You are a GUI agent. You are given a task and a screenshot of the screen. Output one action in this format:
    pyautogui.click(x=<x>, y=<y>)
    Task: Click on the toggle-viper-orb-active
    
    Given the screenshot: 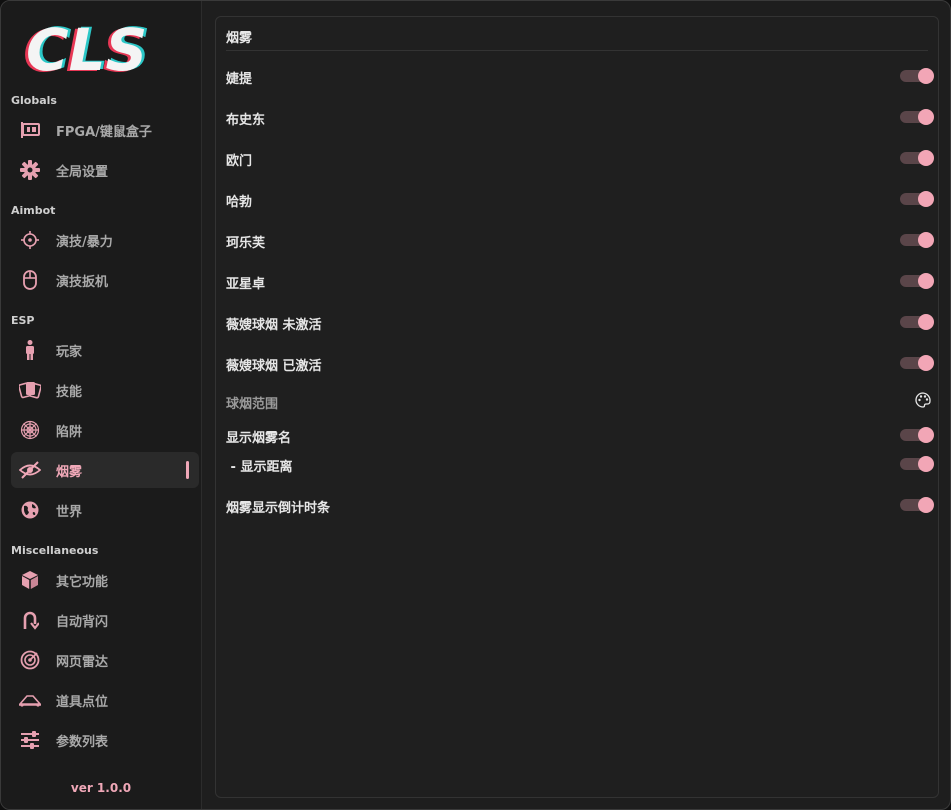 What is the action you would take?
    pyautogui.click(x=917, y=363)
    